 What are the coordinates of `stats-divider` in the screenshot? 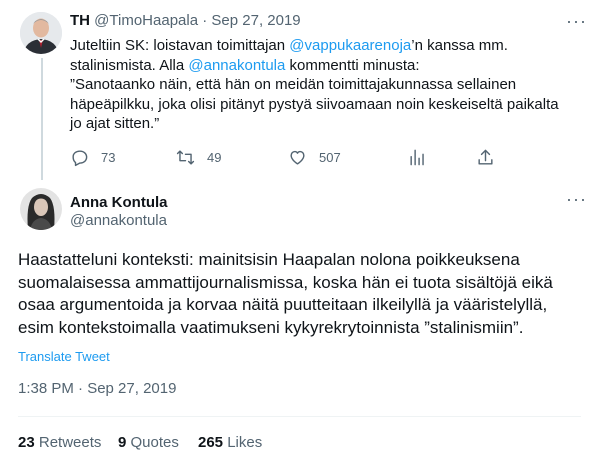 It's located at (299, 416).